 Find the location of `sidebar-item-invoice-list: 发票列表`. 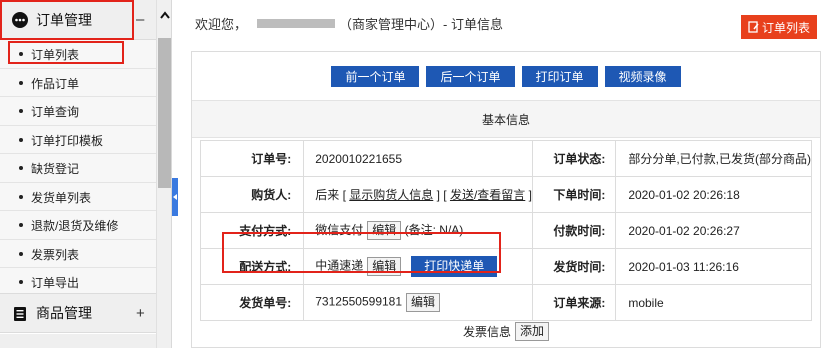

sidebar-item-invoice-list: 发票列表 is located at coordinates (78, 253).